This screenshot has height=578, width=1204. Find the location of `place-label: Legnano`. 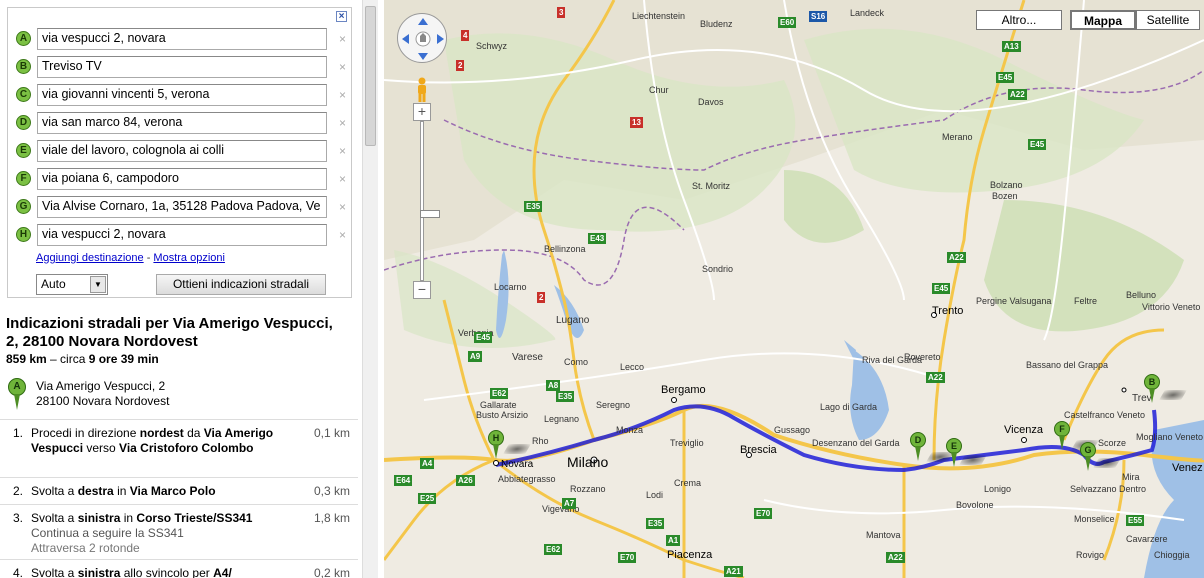

place-label: Legnano is located at coordinates (562, 419).